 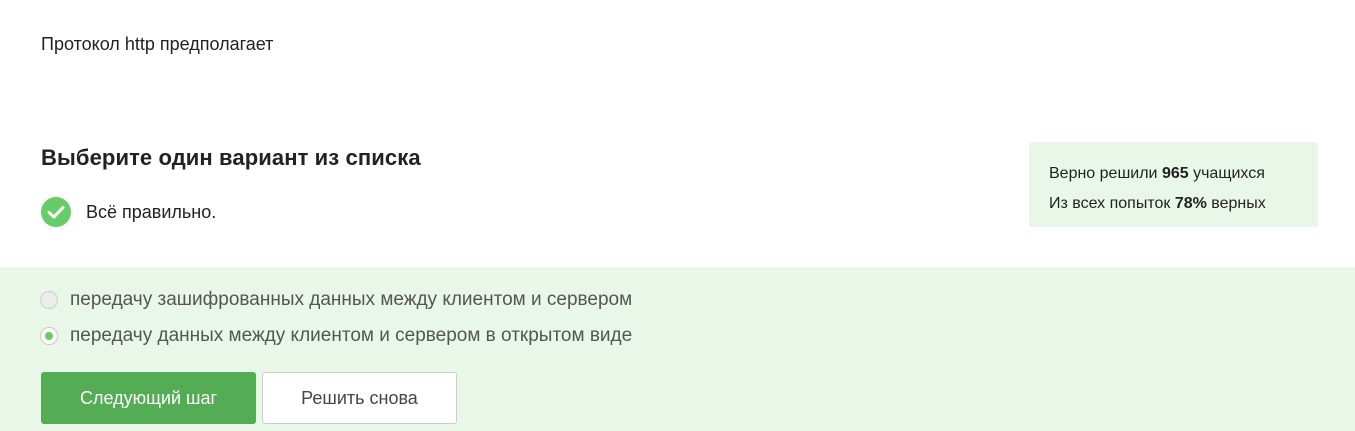 I want to click on next-step-button: Следующий шаг, so click(x=148, y=398).